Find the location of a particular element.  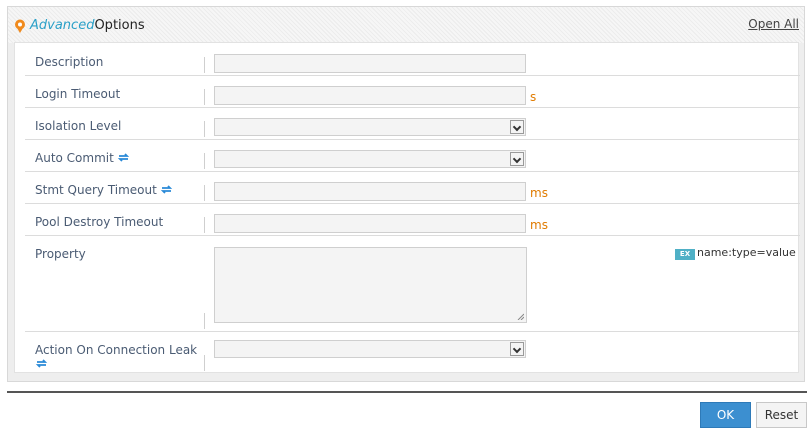

isolation-level-label: Isolation Level is located at coordinates (78, 126).